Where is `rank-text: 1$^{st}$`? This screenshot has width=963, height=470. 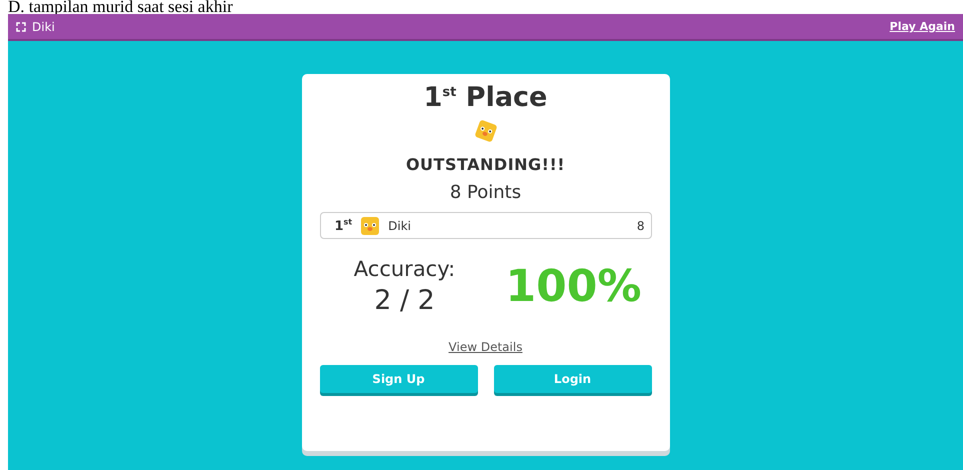
rank-text: 1$^{st}$ is located at coordinates (343, 225).